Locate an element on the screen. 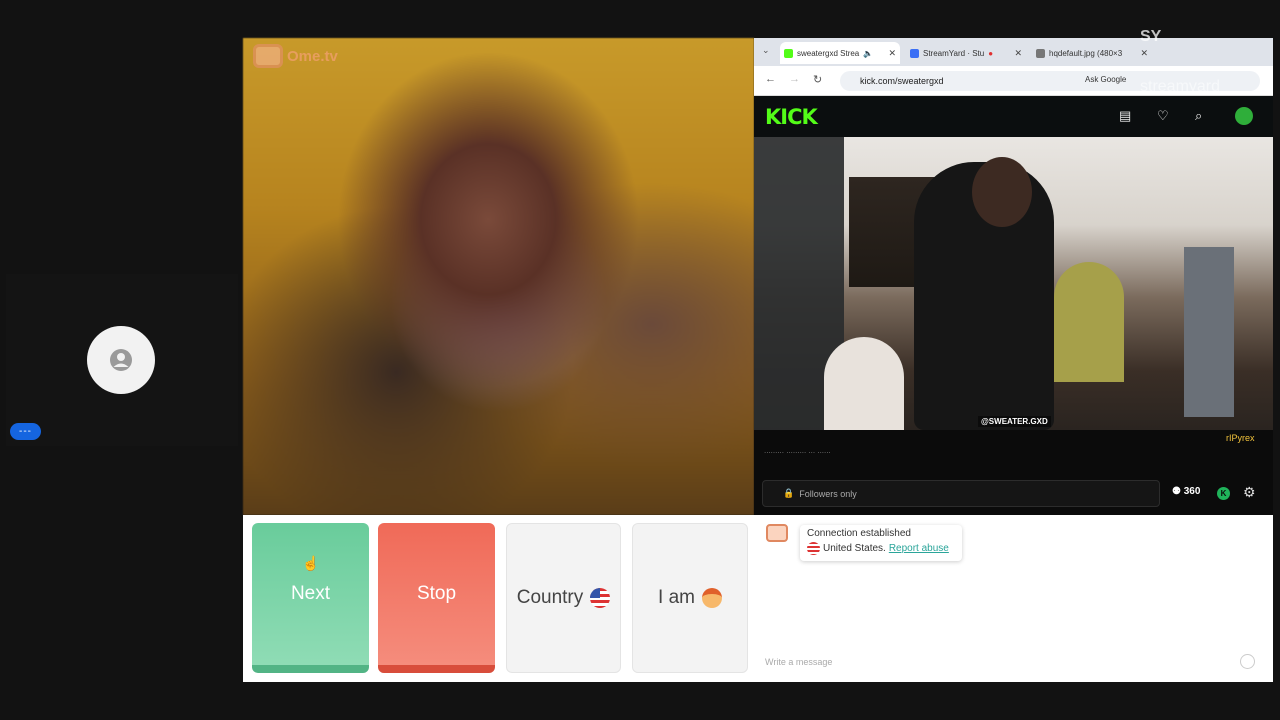  viewer-count: ⚉ 360 is located at coordinates (1186, 491).